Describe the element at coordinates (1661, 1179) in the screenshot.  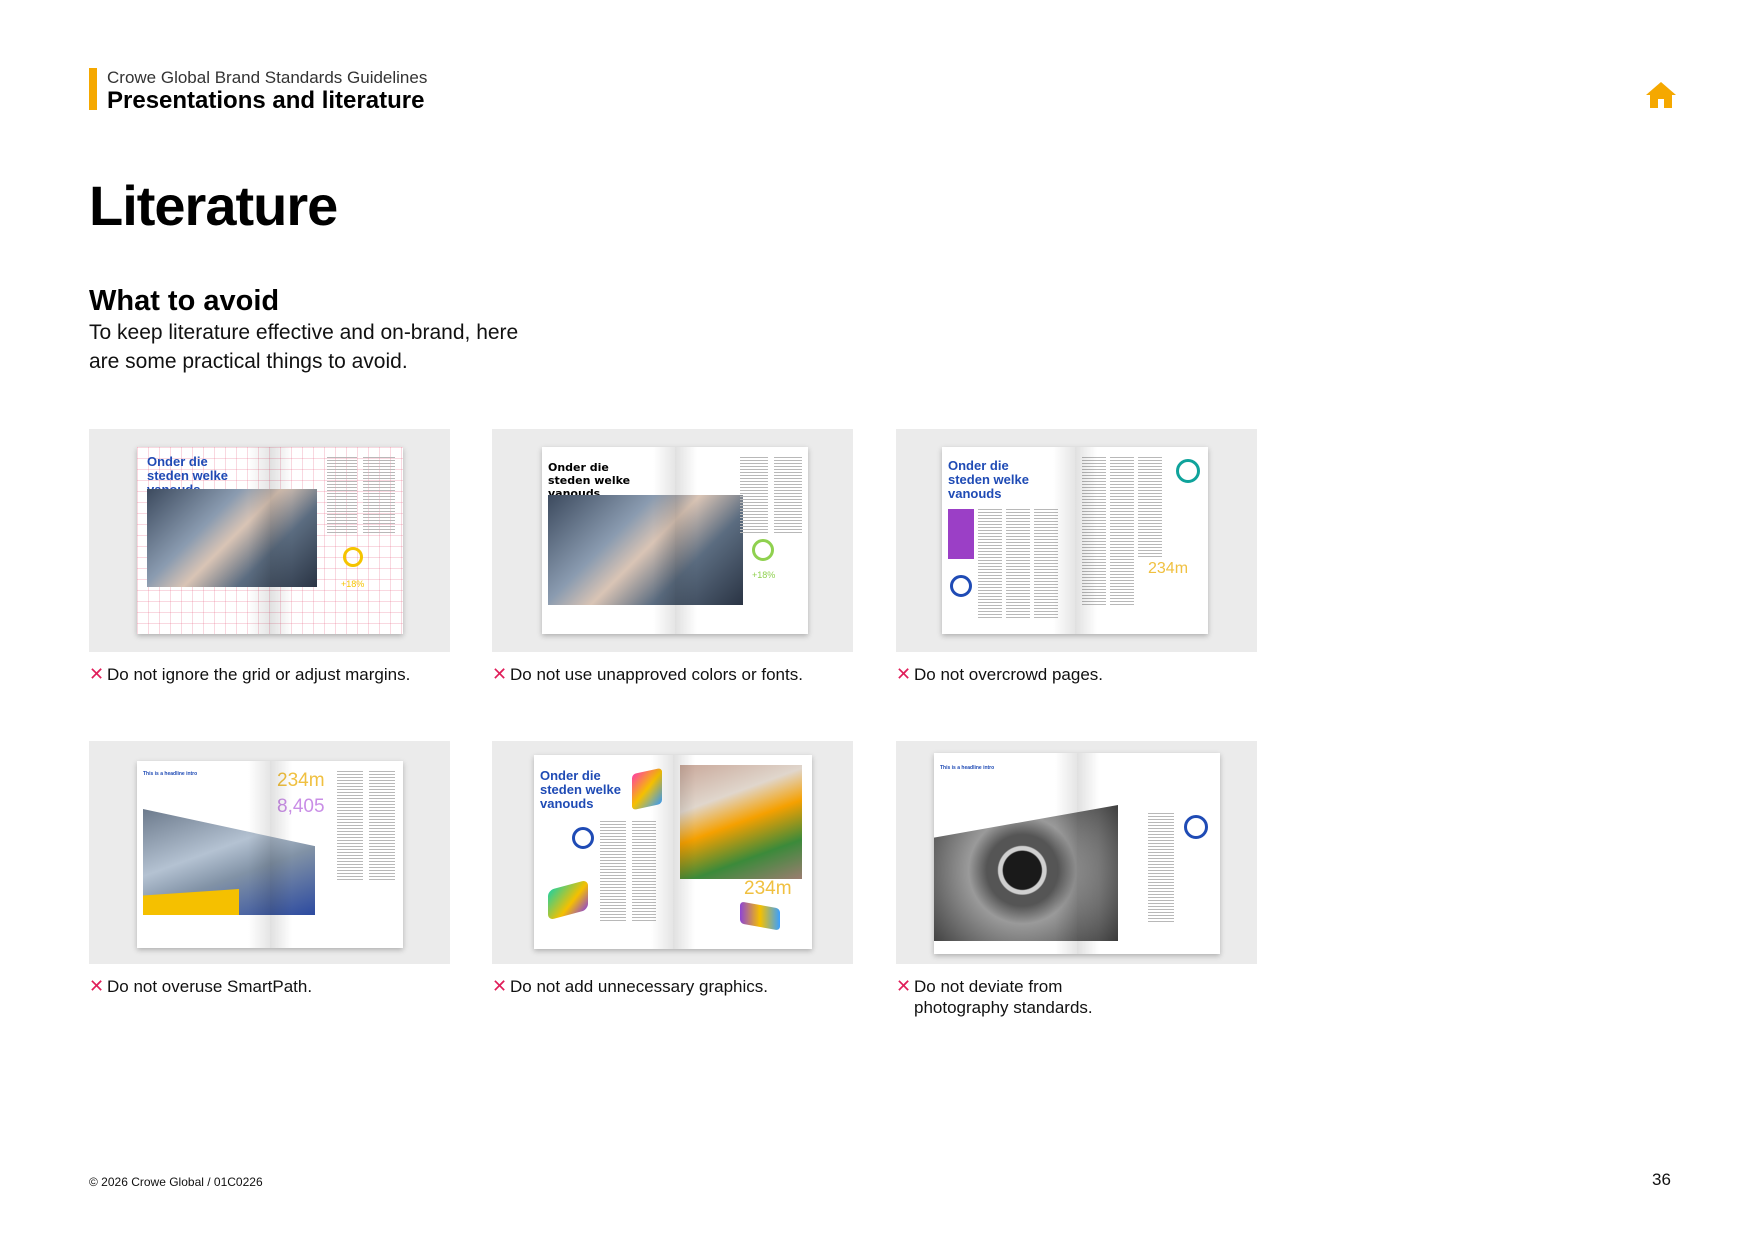
I see `page-number: 36` at that location.